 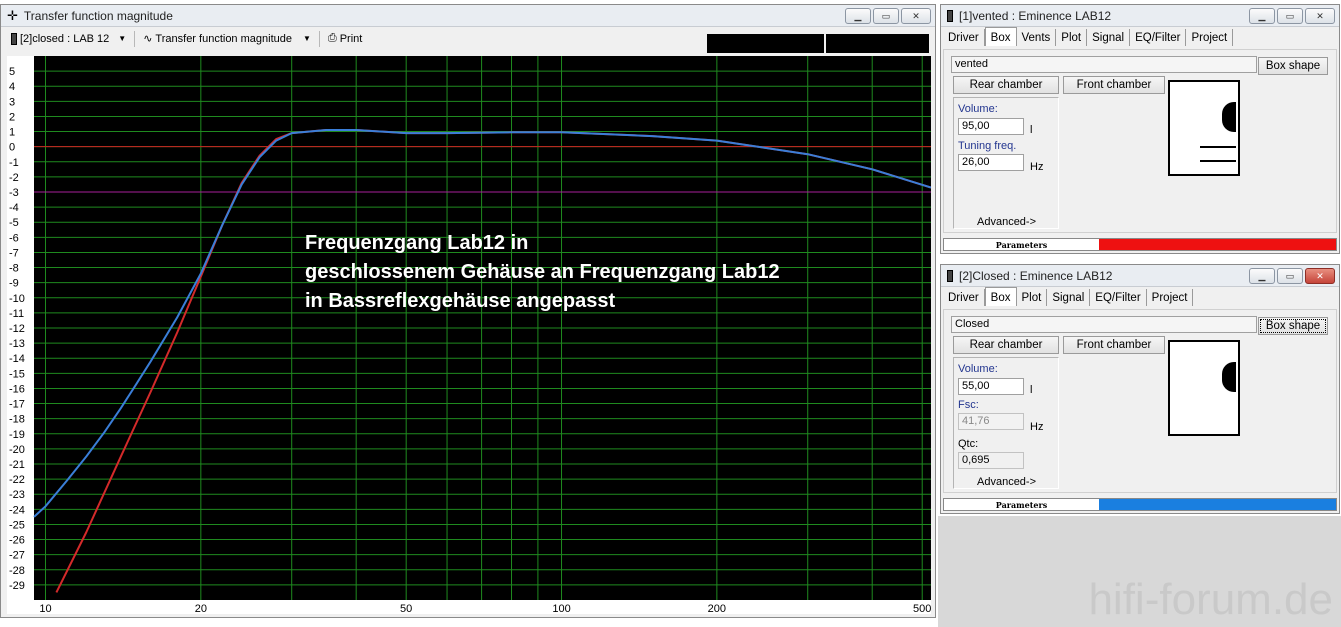 I want to click on driver-select: [2]closed : LAB 12 ▼, so click(x=68, y=38).